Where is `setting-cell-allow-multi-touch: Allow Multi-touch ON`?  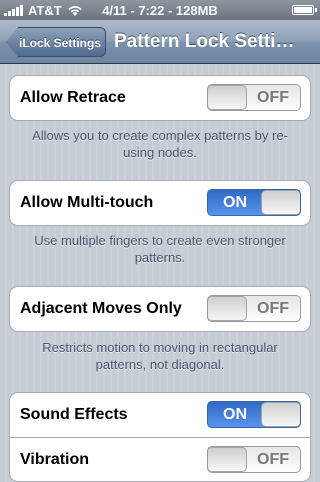
setting-cell-allow-multi-touch: Allow Multi-touch ON is located at coordinates (160, 203).